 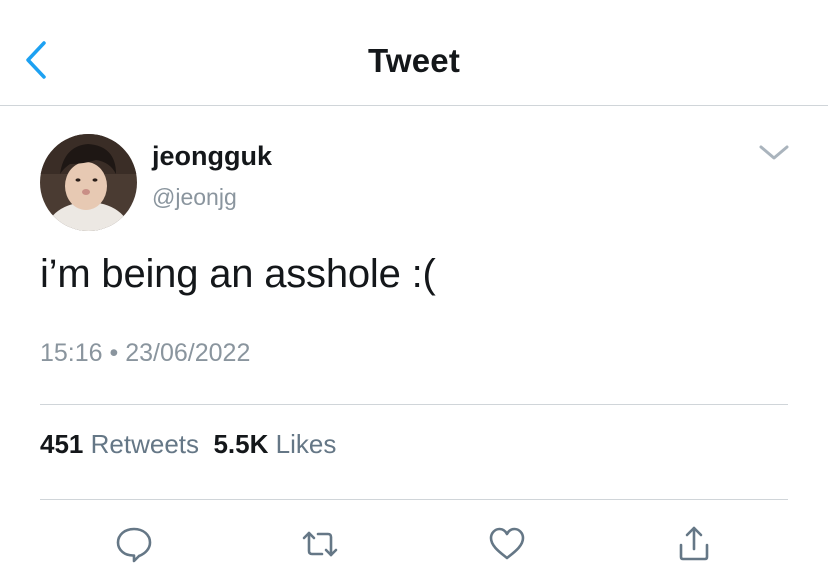 I want to click on tweet-text: i’m being an asshole :(, so click(x=238, y=274).